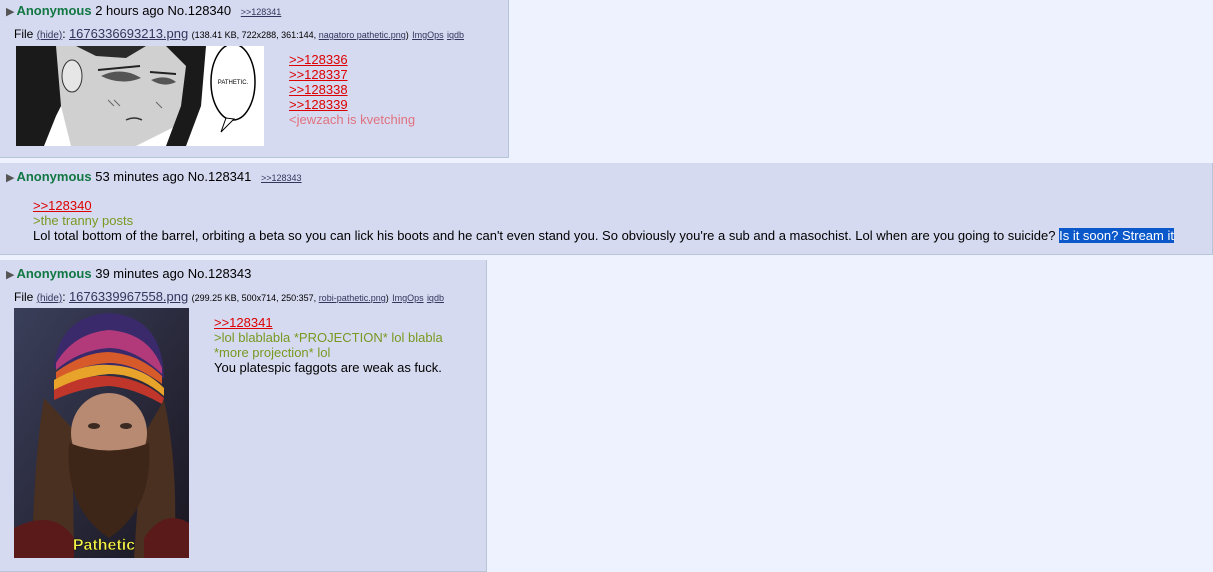 This screenshot has width=1213, height=572. What do you see at coordinates (128, 33) in the screenshot?
I see `file-link: 1676336693213.png` at bounding box center [128, 33].